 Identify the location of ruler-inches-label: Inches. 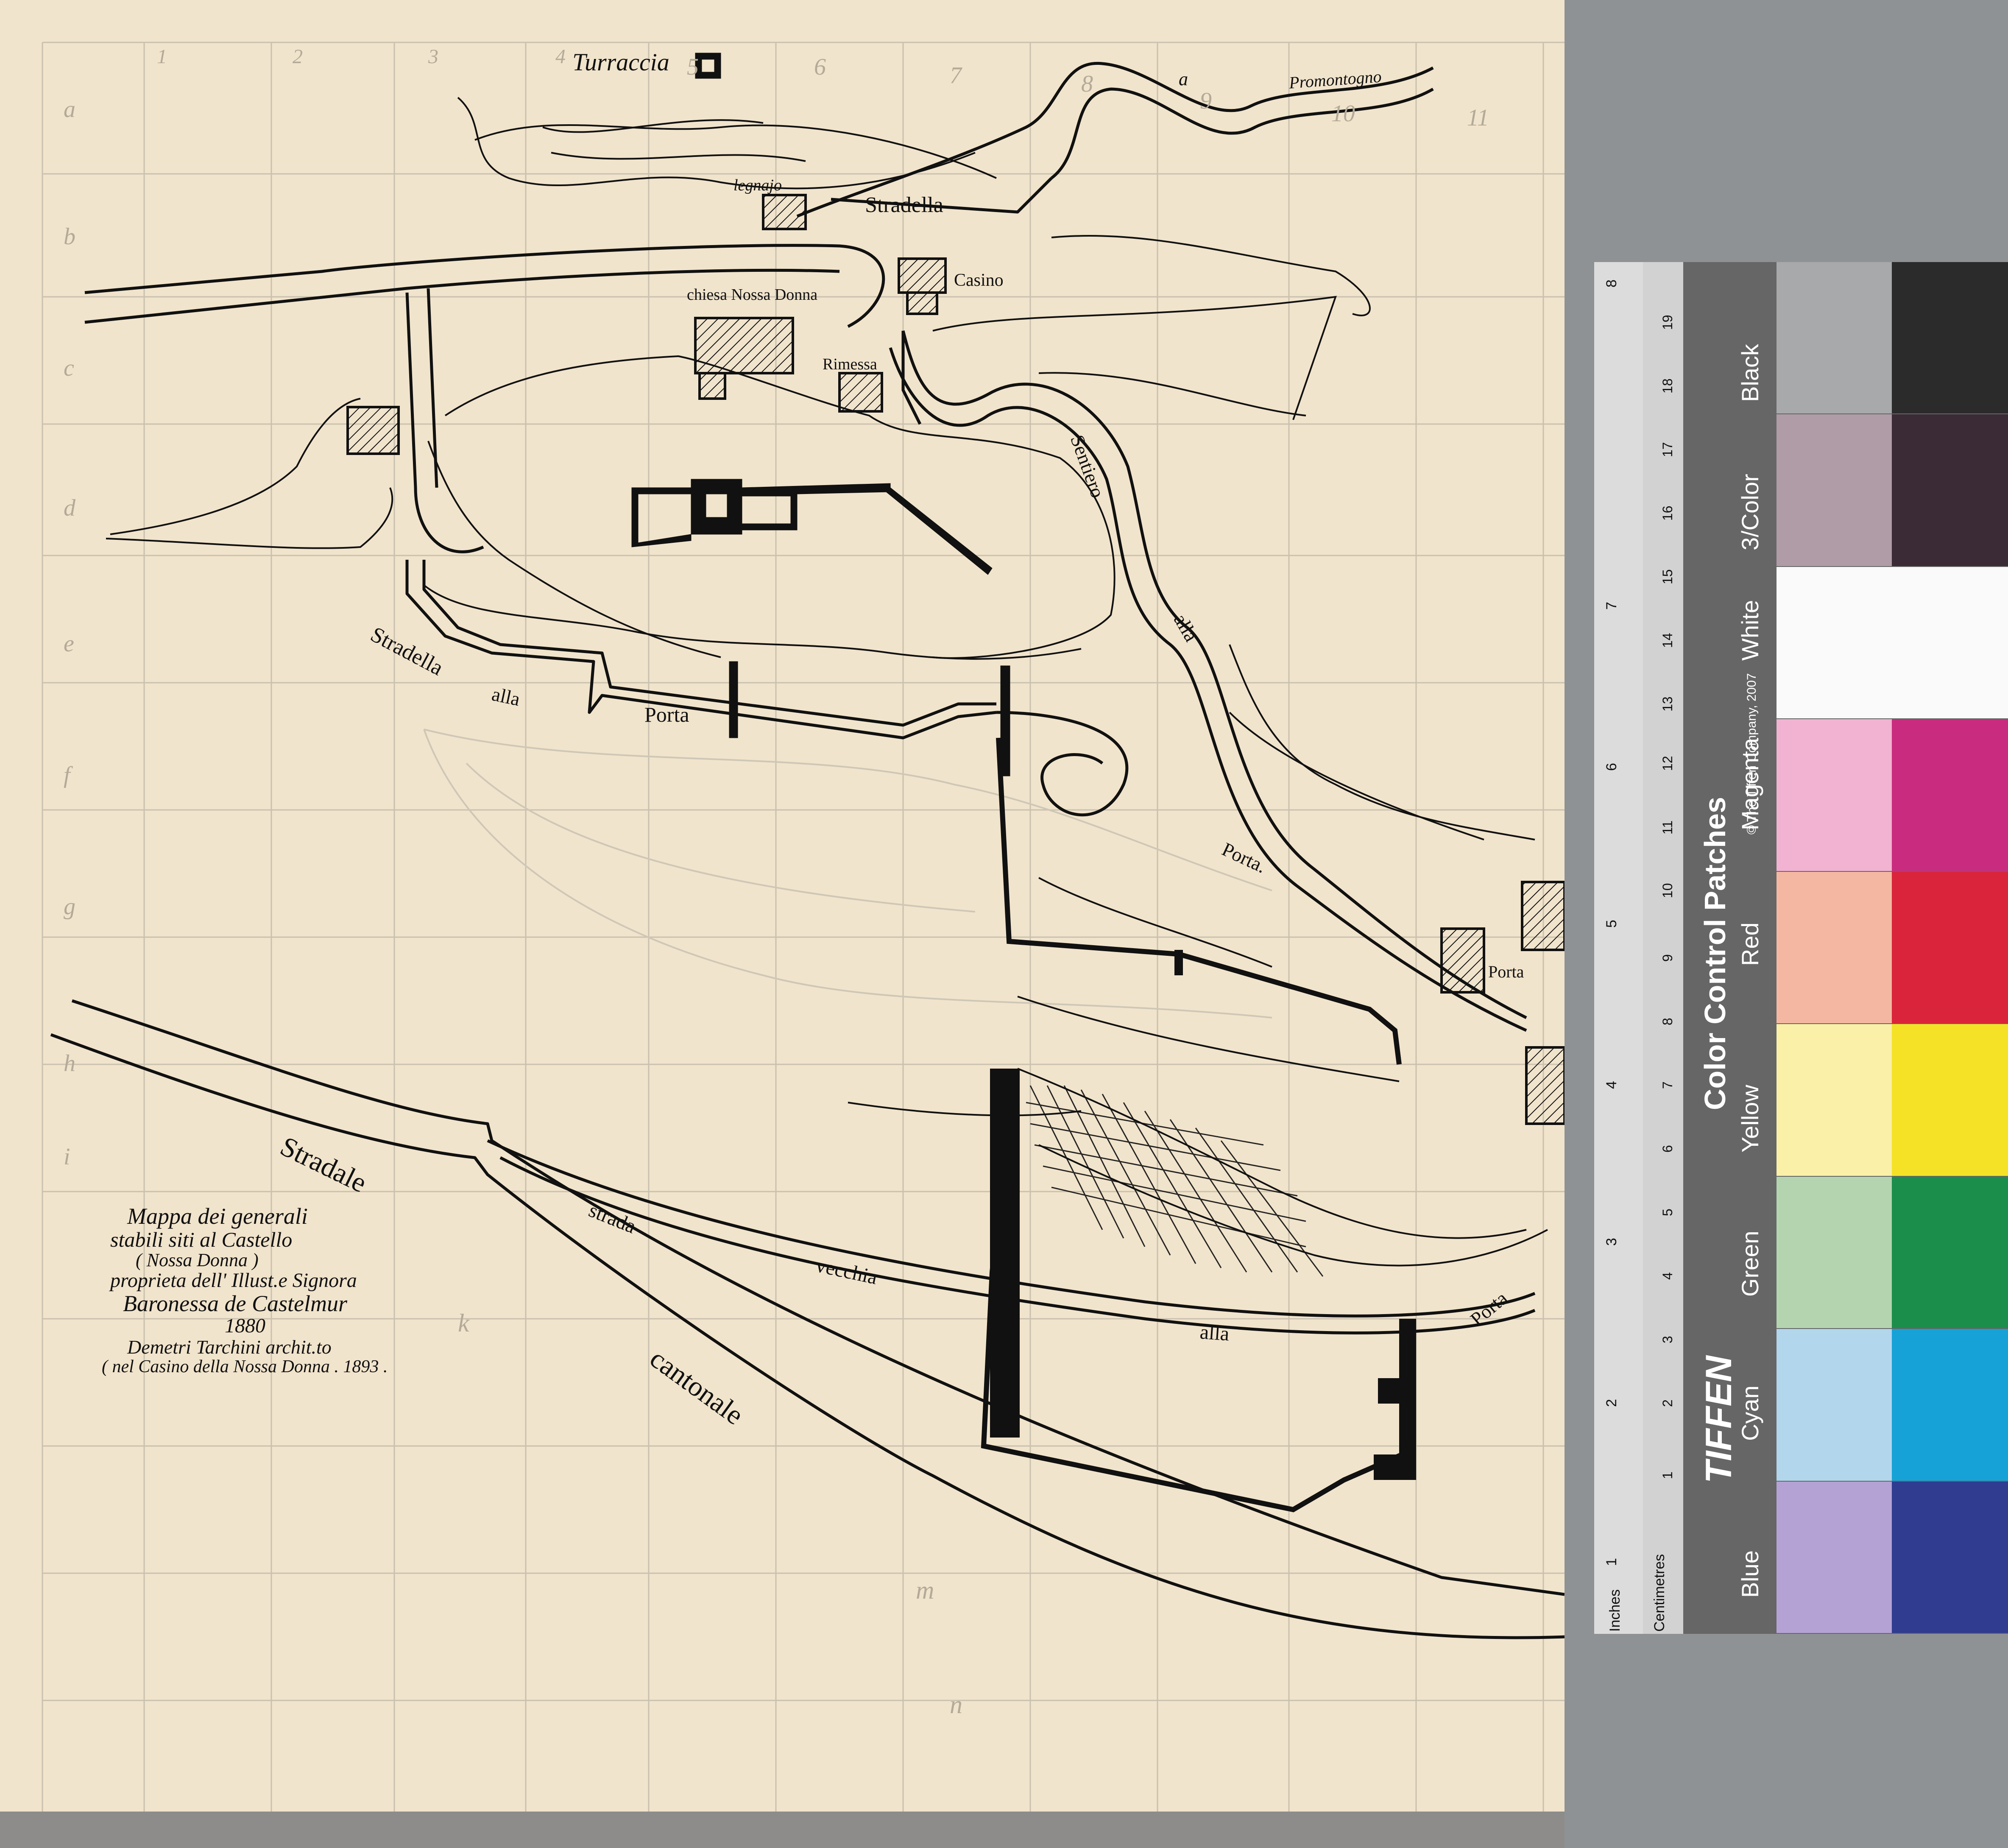
(1615, 1611).